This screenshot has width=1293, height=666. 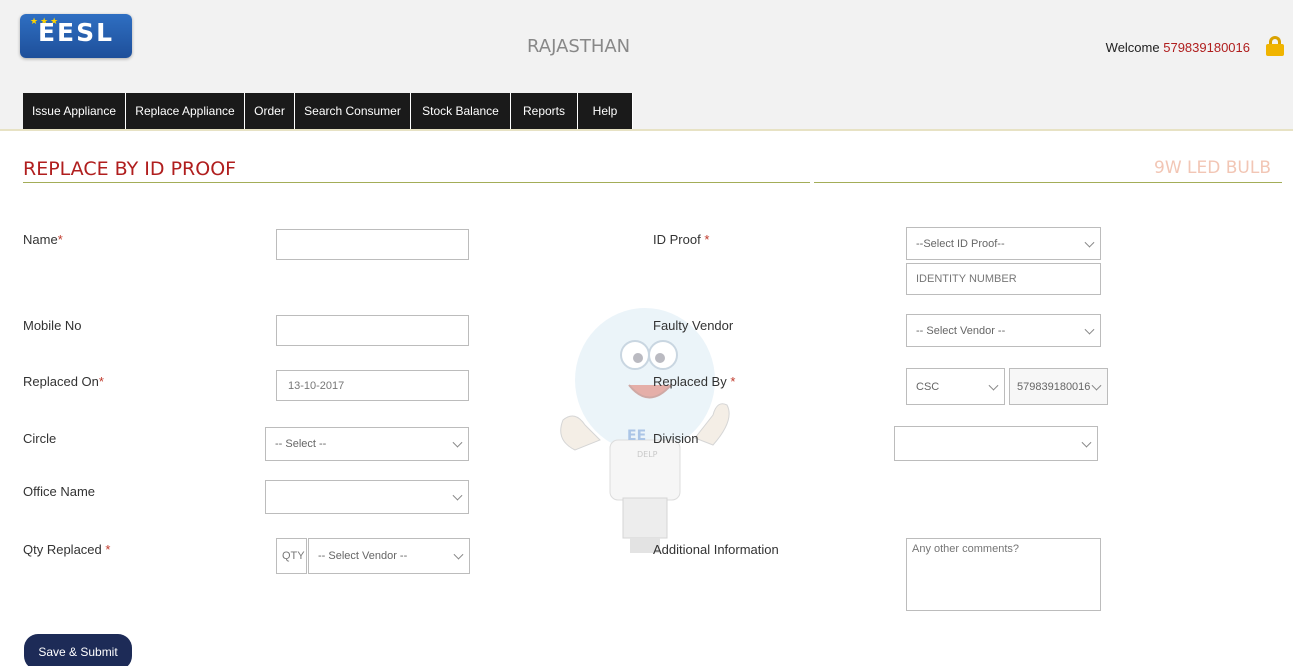 What do you see at coordinates (301, 444) in the screenshot?
I see `circle-select-value: -- Select --` at bounding box center [301, 444].